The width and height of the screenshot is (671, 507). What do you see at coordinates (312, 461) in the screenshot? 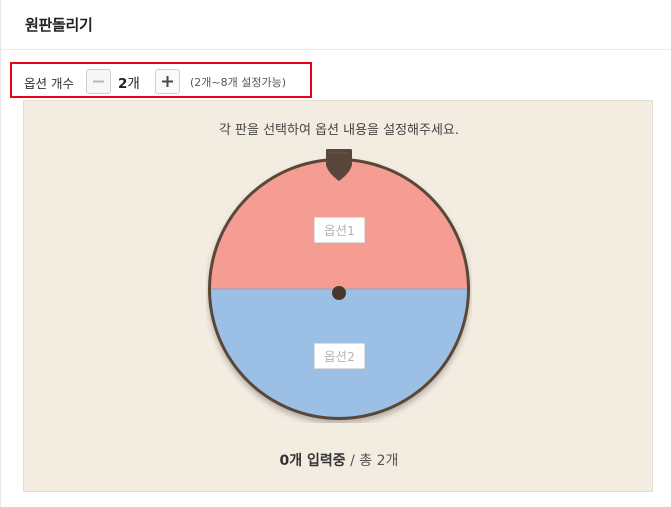
I see `entered-count: 0개 입력중` at bounding box center [312, 461].